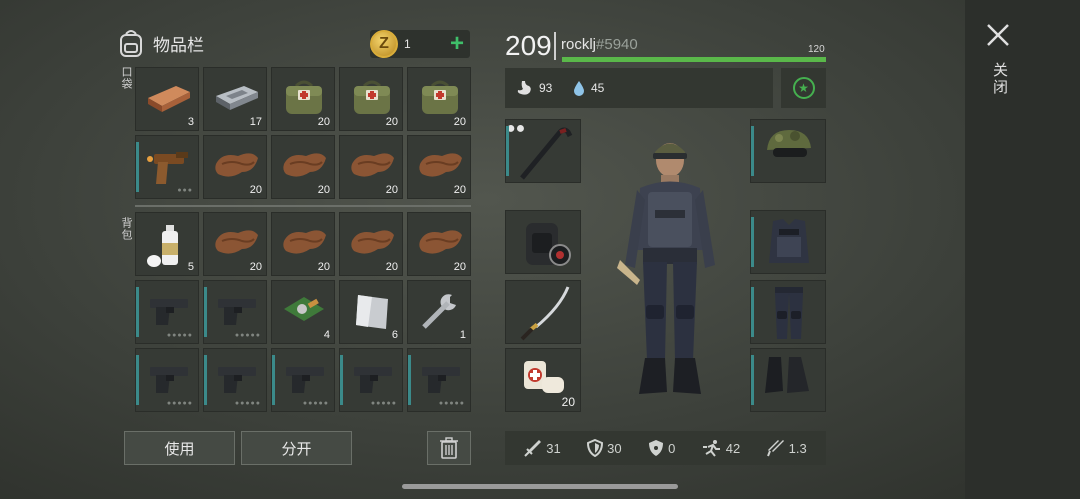 The image size is (1080, 499). What do you see at coordinates (999, 79) in the screenshot?
I see `close-button: 关闭` at bounding box center [999, 79].